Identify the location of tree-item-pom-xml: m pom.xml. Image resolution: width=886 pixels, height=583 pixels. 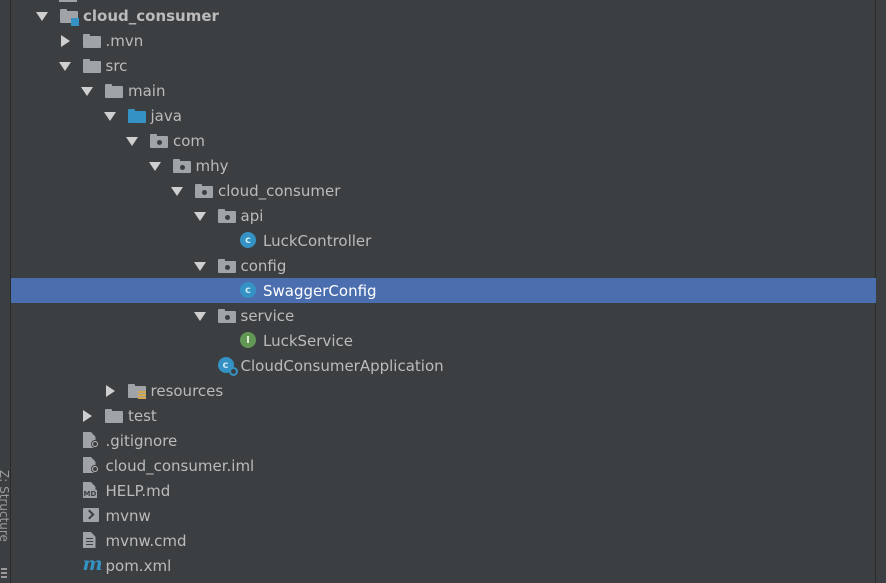
(443, 565).